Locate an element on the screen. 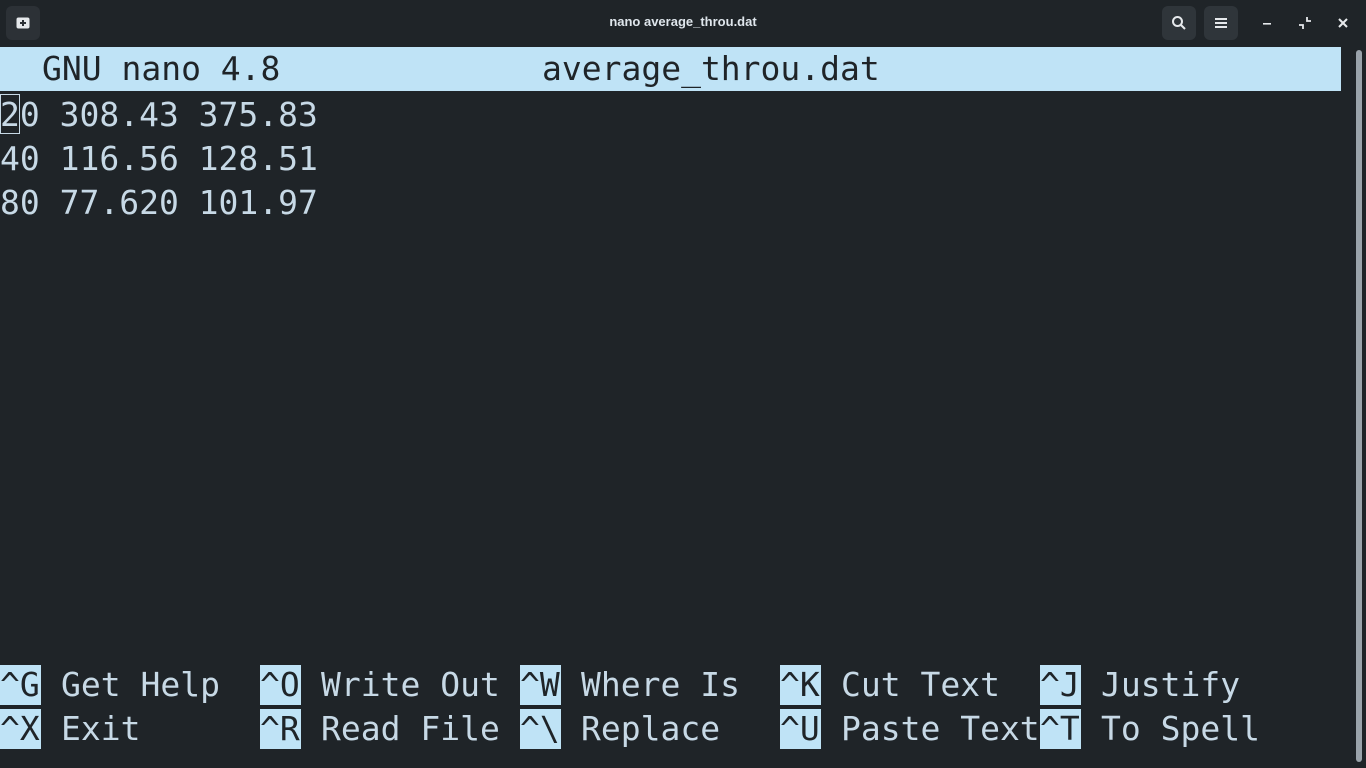  nano-version: GNU nano 4.8 is located at coordinates (161, 68).